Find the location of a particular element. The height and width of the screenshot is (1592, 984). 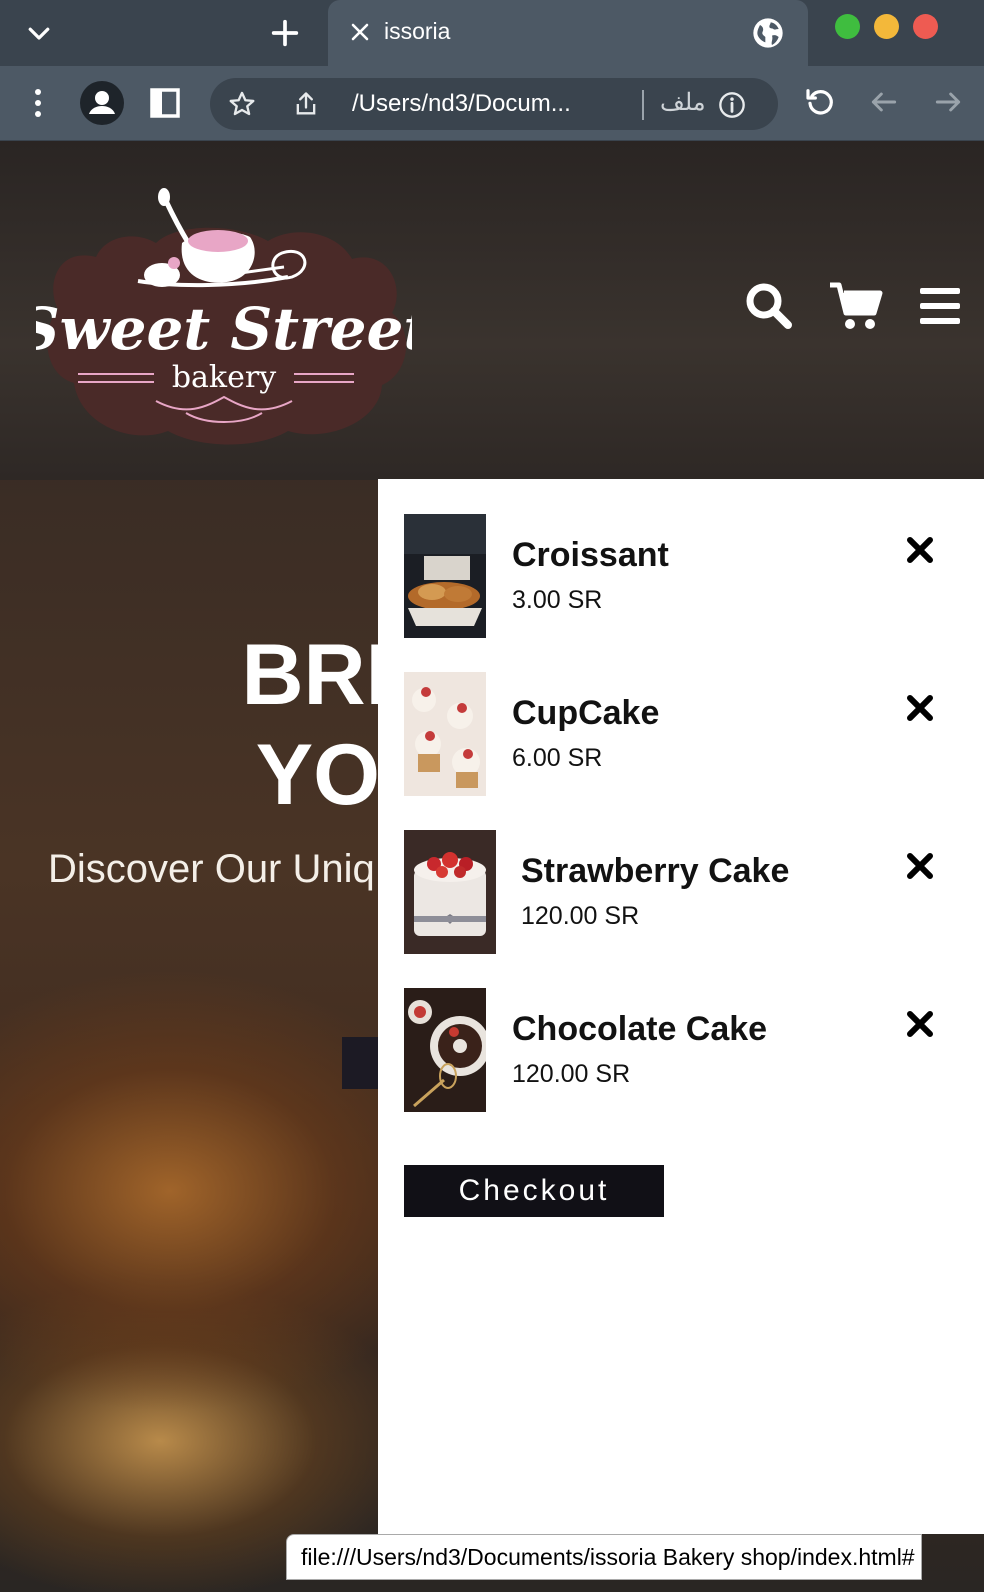

hamburger-menu-icon is located at coordinates (940, 306).